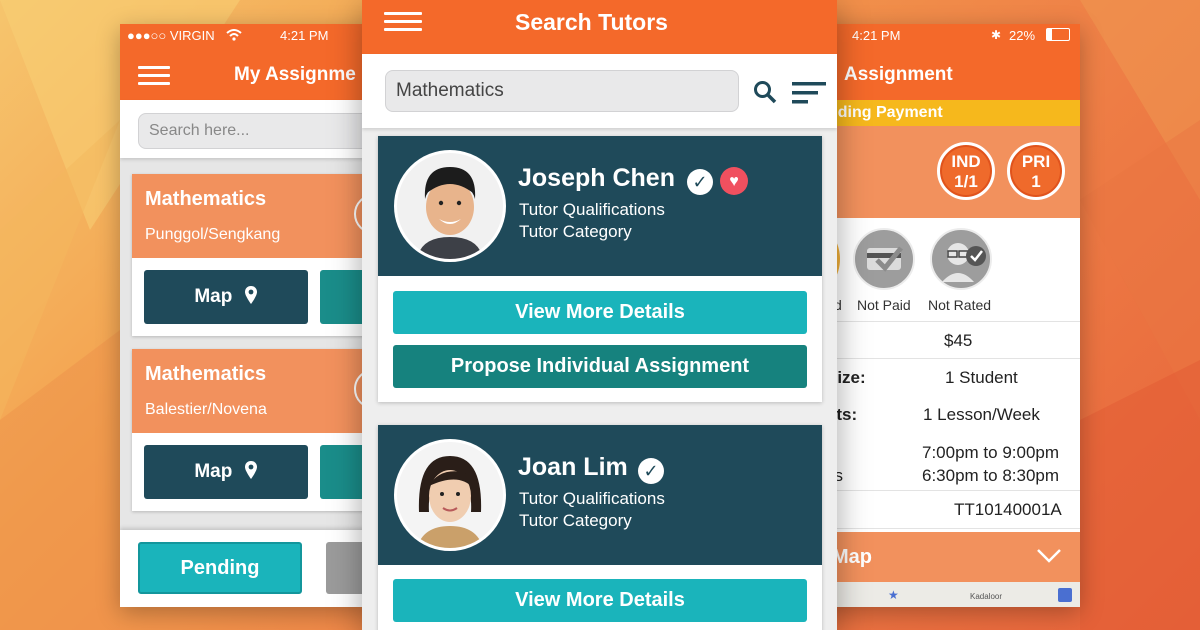 This screenshot has width=1200, height=630. What do you see at coordinates (898, 74) in the screenshot?
I see `page-title: Assignment` at bounding box center [898, 74].